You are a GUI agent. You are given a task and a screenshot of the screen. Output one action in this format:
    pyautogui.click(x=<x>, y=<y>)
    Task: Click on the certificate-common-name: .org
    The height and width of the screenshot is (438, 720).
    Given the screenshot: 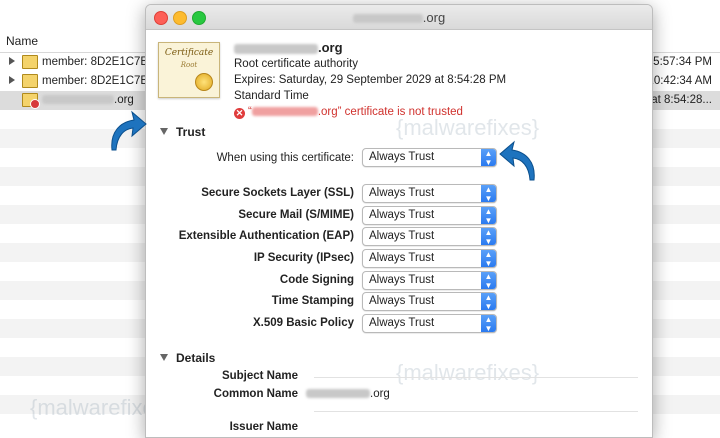 What is the action you would take?
    pyautogui.click(x=370, y=48)
    